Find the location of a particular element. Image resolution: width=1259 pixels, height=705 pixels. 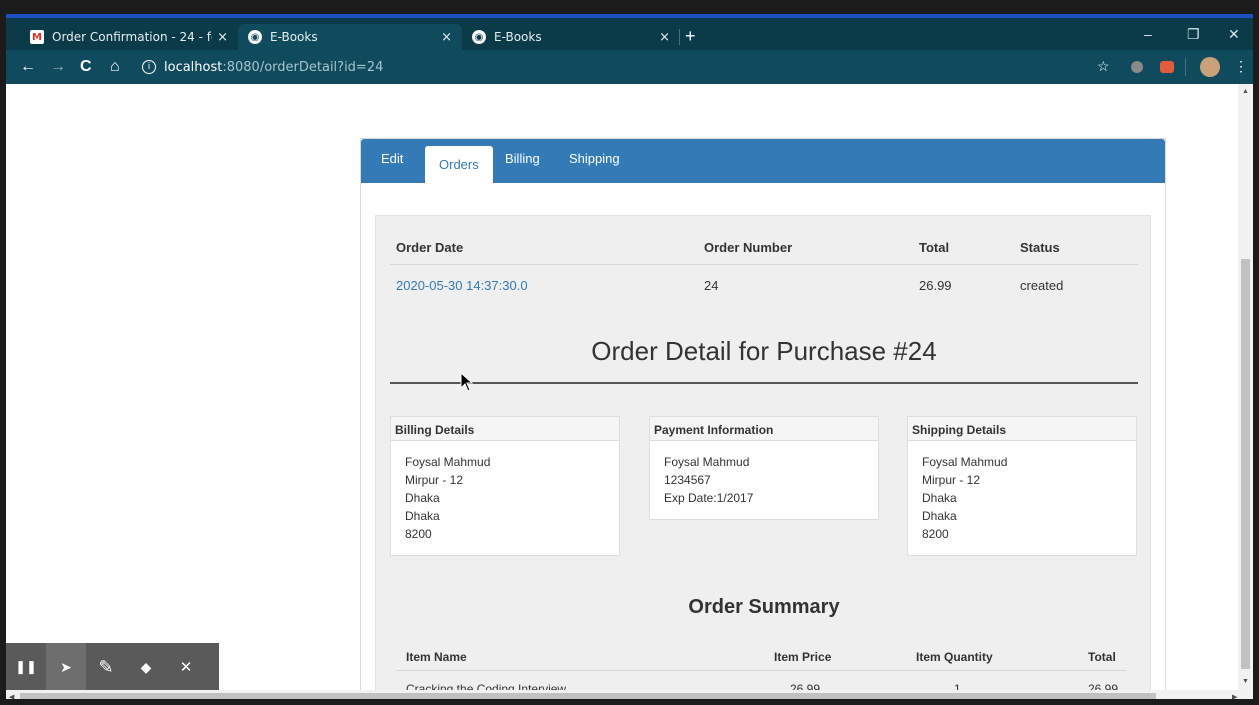

scroll-up-icon: ▲ is located at coordinates (1245, 91).